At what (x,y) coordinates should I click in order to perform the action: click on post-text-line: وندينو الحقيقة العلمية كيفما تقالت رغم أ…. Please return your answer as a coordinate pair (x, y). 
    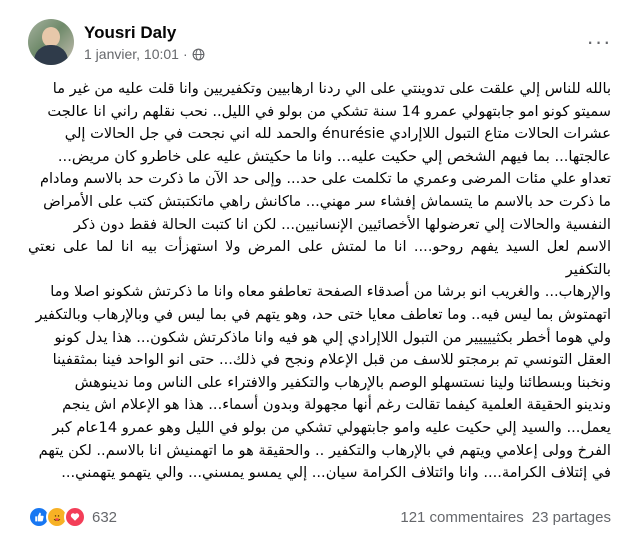
    Looking at the image, I should click on (336, 405).